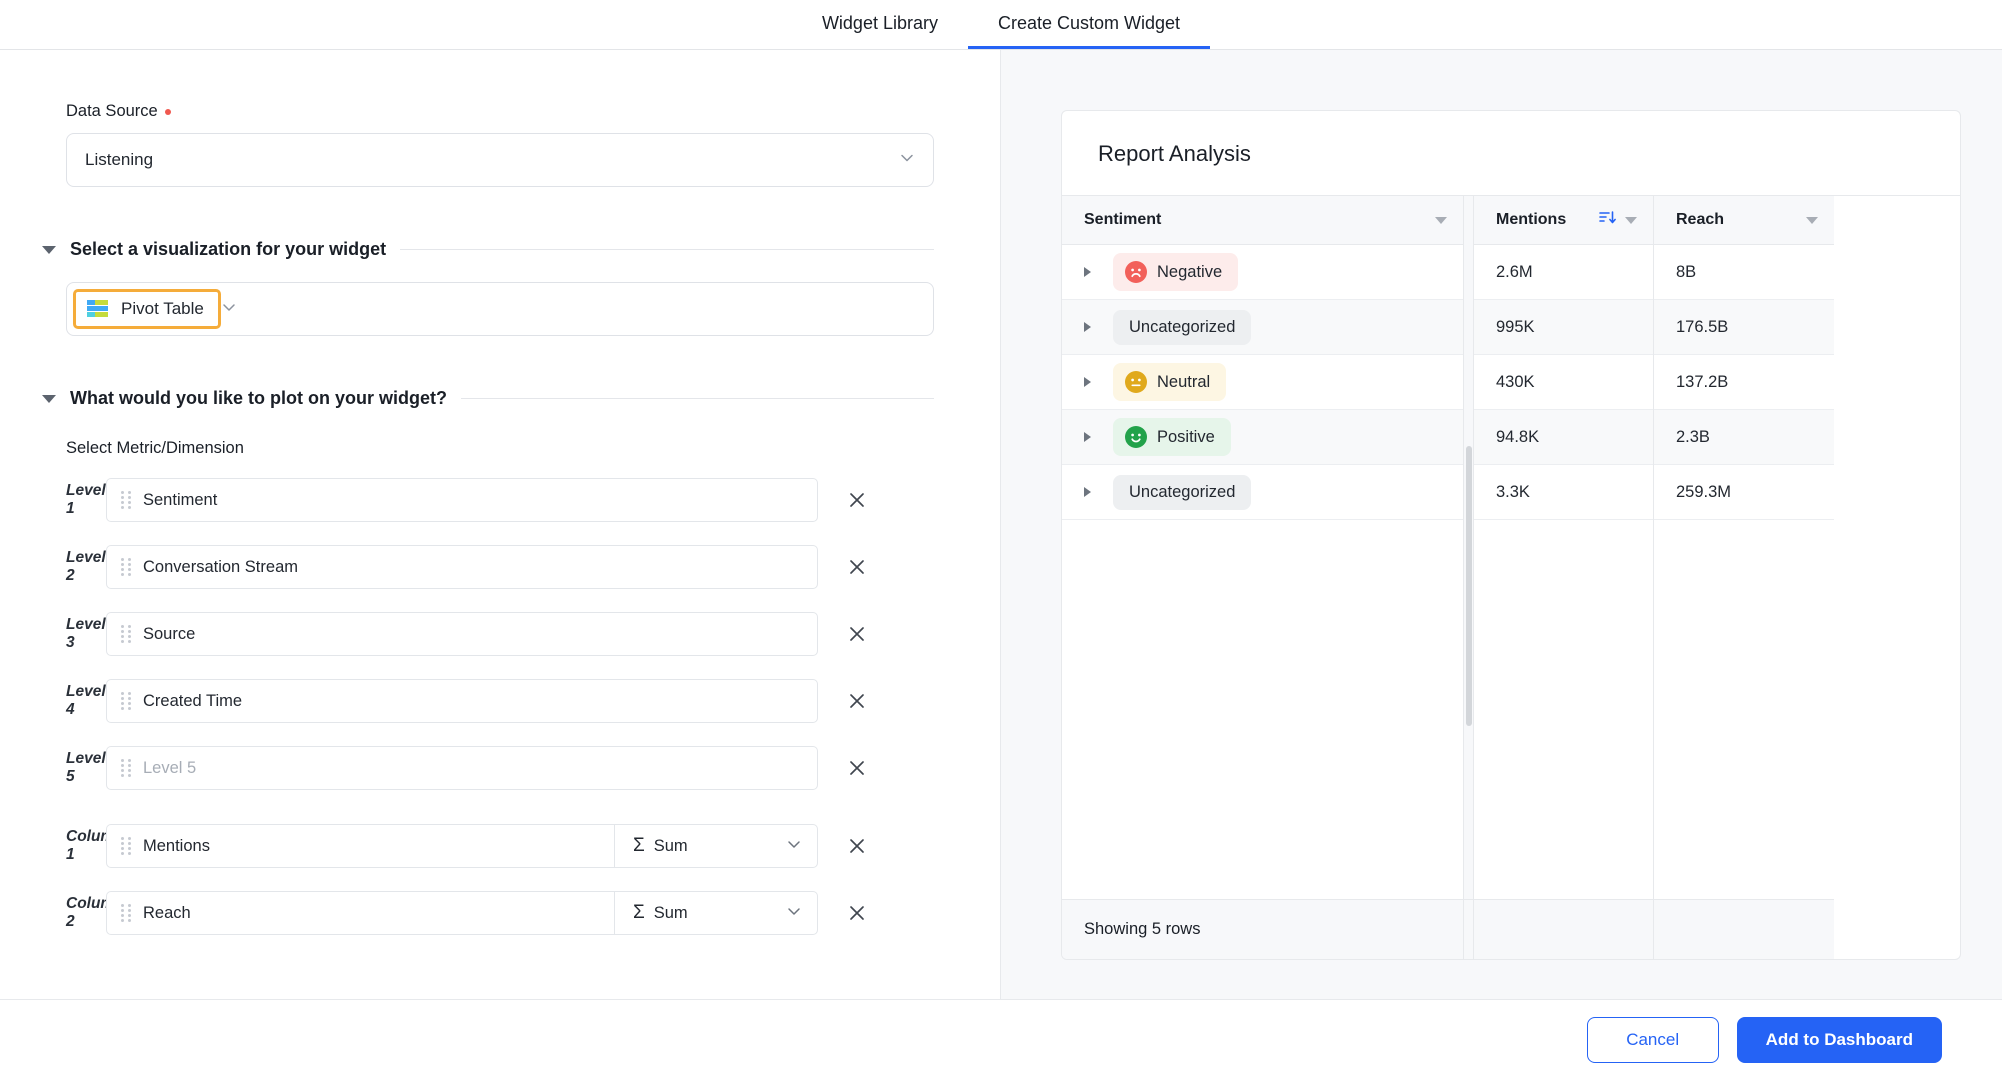 The width and height of the screenshot is (2002, 1079). I want to click on mentions-cell: 3.3K, so click(1563, 492).